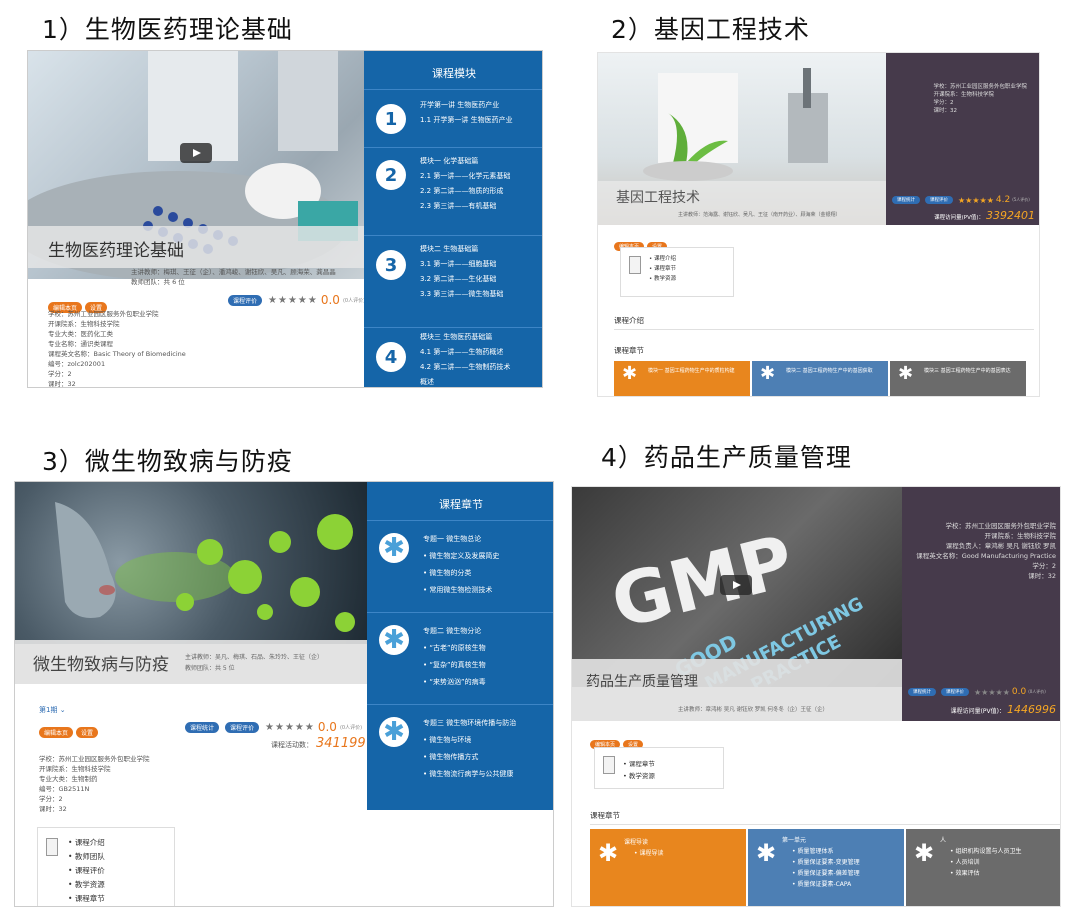  Describe the element at coordinates (465, 367) in the screenshot. I see `module-line: 4.2 第二讲——生物制药技术` at that location.